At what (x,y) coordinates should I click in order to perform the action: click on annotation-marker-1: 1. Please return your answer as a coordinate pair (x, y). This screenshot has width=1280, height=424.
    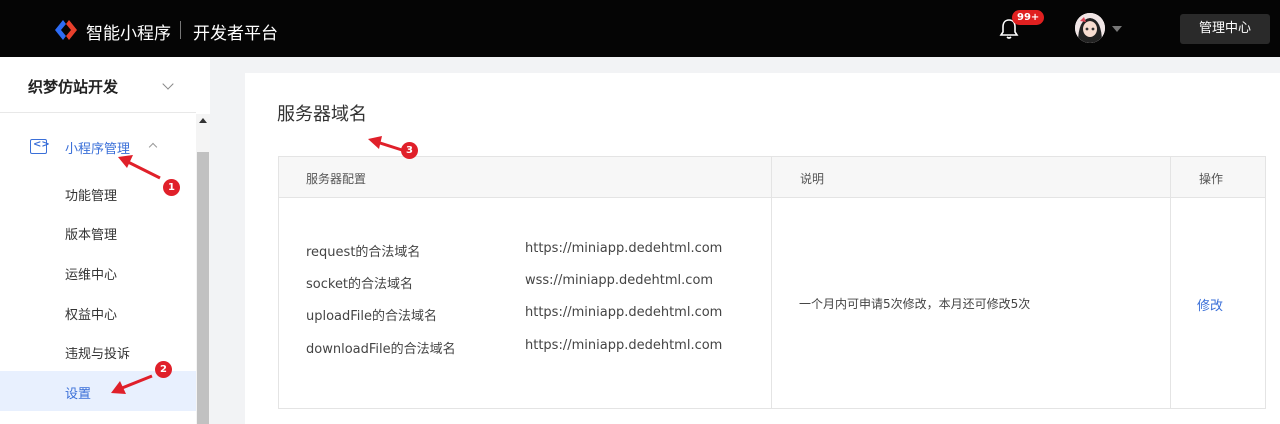
    Looking at the image, I should click on (171, 187).